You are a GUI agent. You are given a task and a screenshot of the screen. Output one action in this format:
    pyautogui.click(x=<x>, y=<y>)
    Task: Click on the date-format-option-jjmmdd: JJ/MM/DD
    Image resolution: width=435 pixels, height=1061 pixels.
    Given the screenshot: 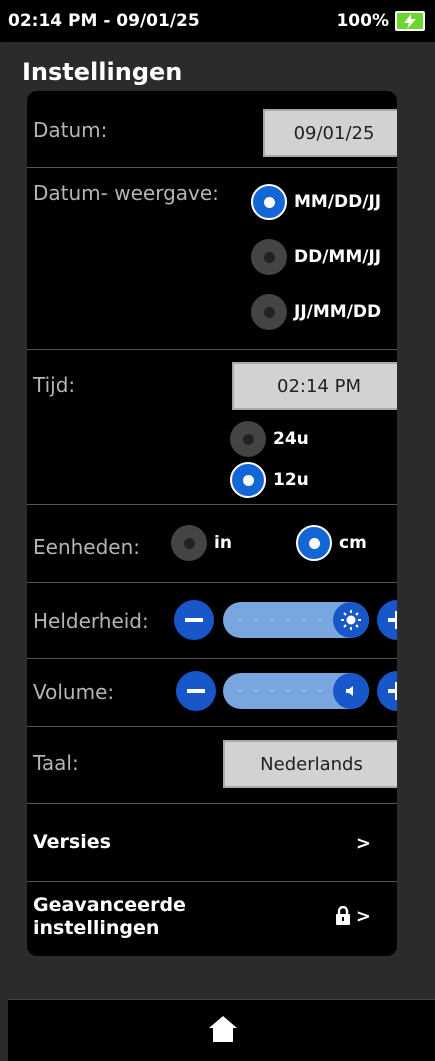 What is the action you would take?
    pyautogui.click(x=316, y=312)
    